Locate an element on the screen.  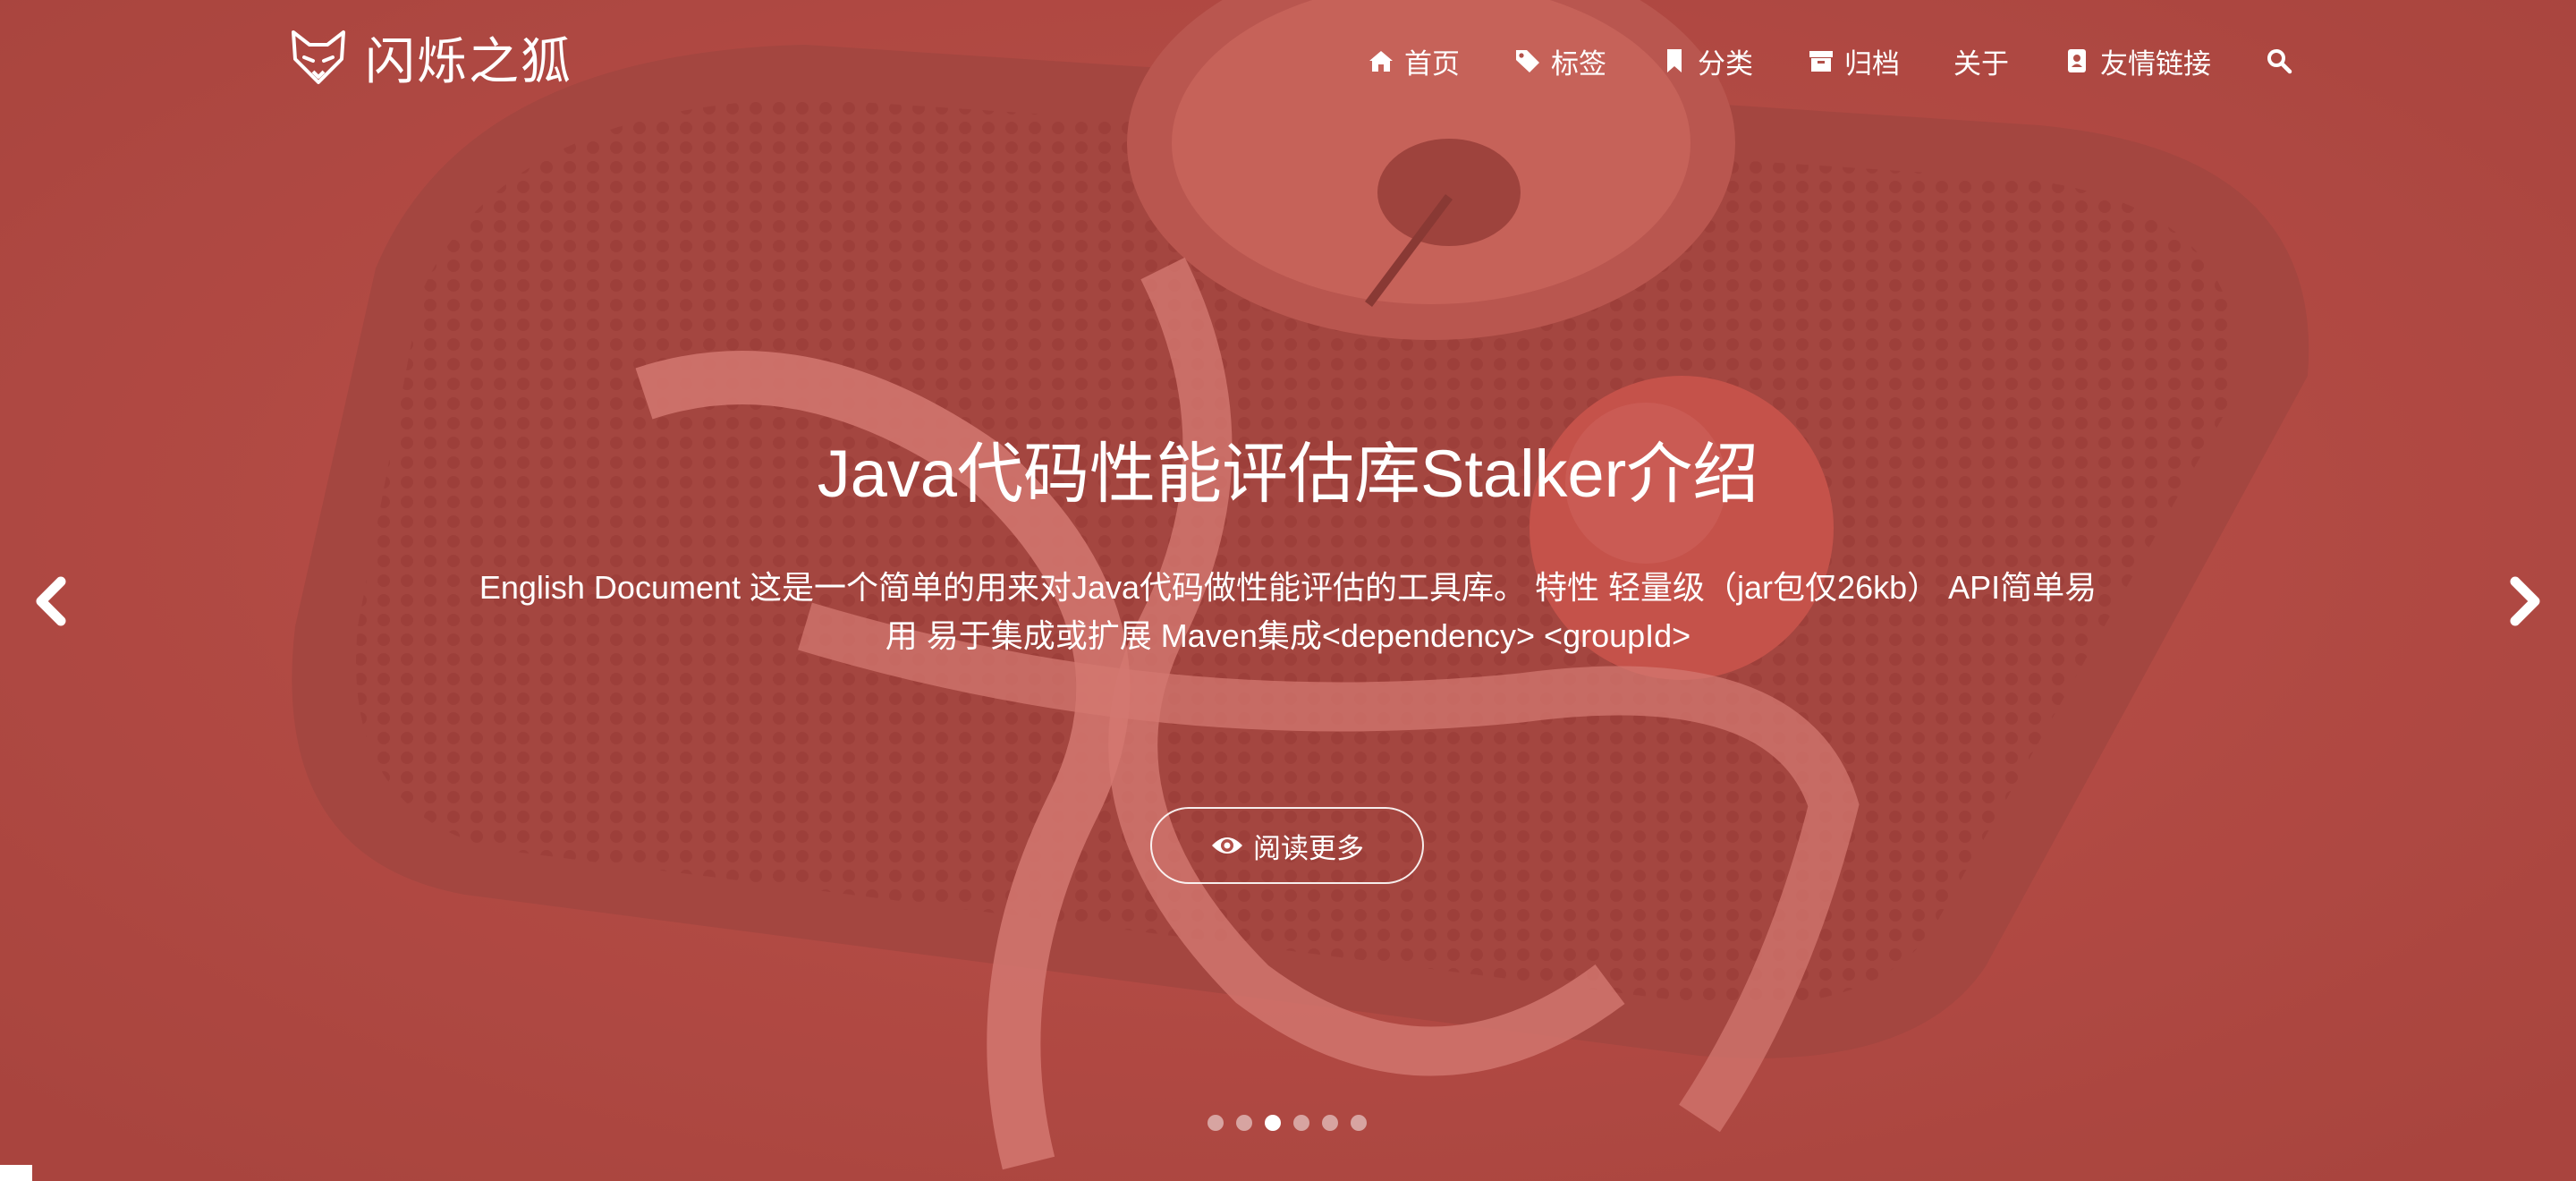
nav-item-label: 关于 is located at coordinates (1981, 64).